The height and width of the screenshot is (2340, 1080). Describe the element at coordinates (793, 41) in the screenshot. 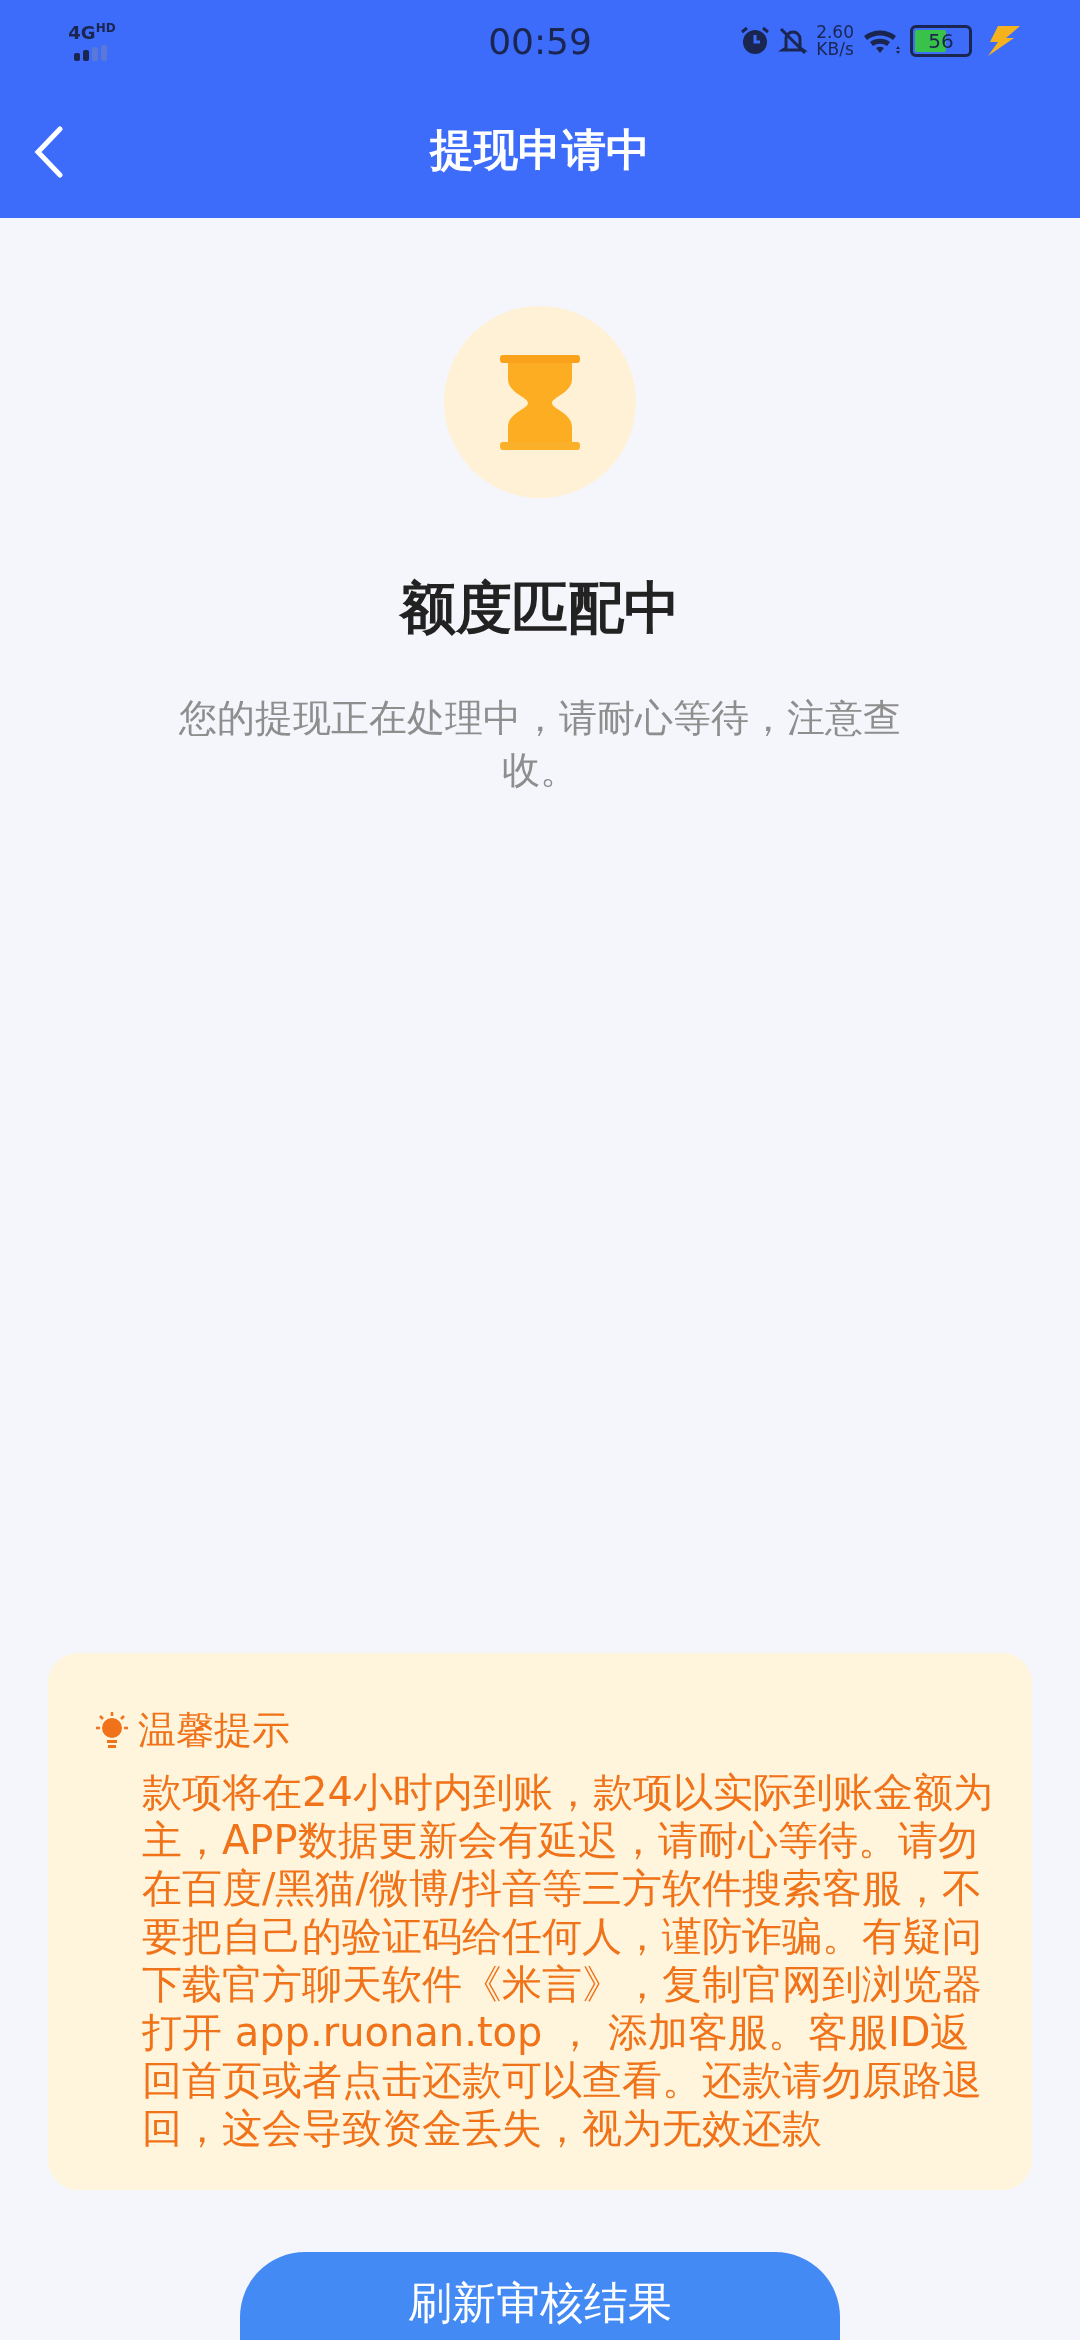

I see `muted-bell-icon` at that location.